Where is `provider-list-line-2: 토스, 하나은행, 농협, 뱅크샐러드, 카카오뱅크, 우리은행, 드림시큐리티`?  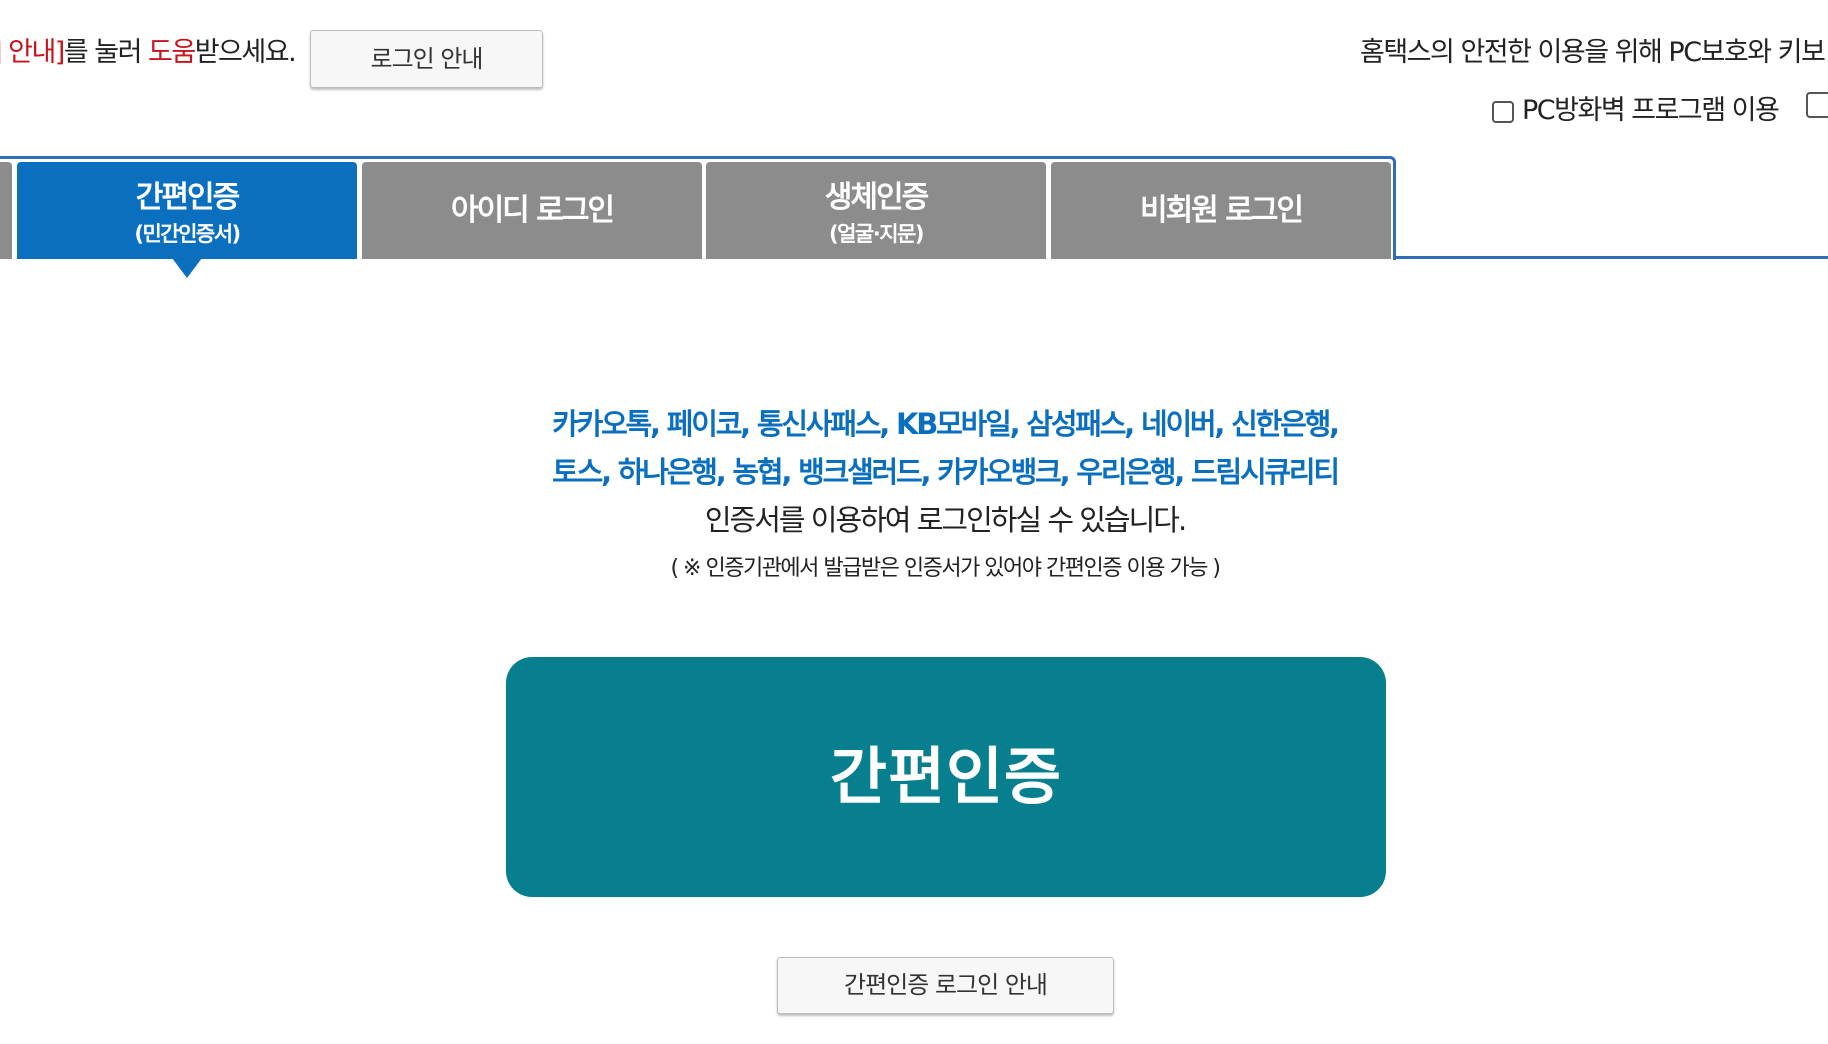
provider-list-line-2: 토스, 하나은행, 농협, 뱅크샐러드, 카카오뱅크, 우리은행, 드림시큐리티 is located at coordinates (946, 472).